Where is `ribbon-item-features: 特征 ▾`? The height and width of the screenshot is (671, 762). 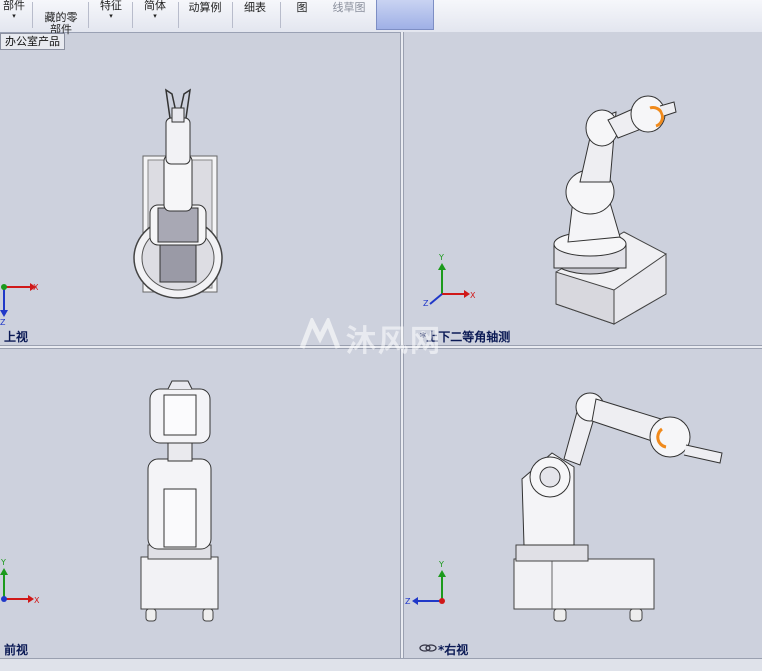 ribbon-item-features: 特征 ▾ is located at coordinates (111, 15).